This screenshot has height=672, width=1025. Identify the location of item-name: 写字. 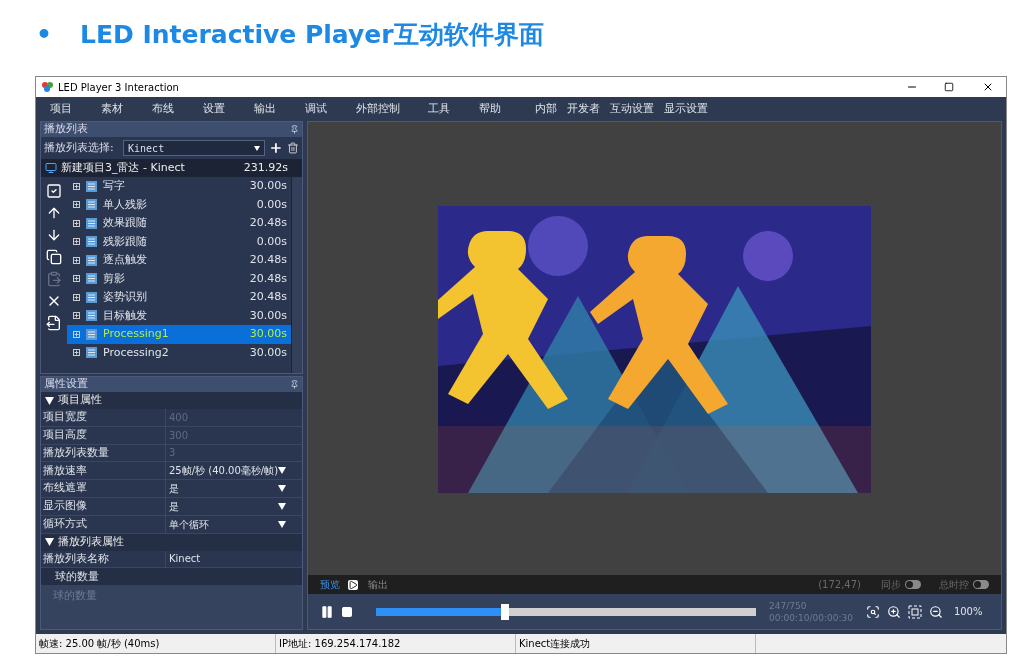
(114, 186).